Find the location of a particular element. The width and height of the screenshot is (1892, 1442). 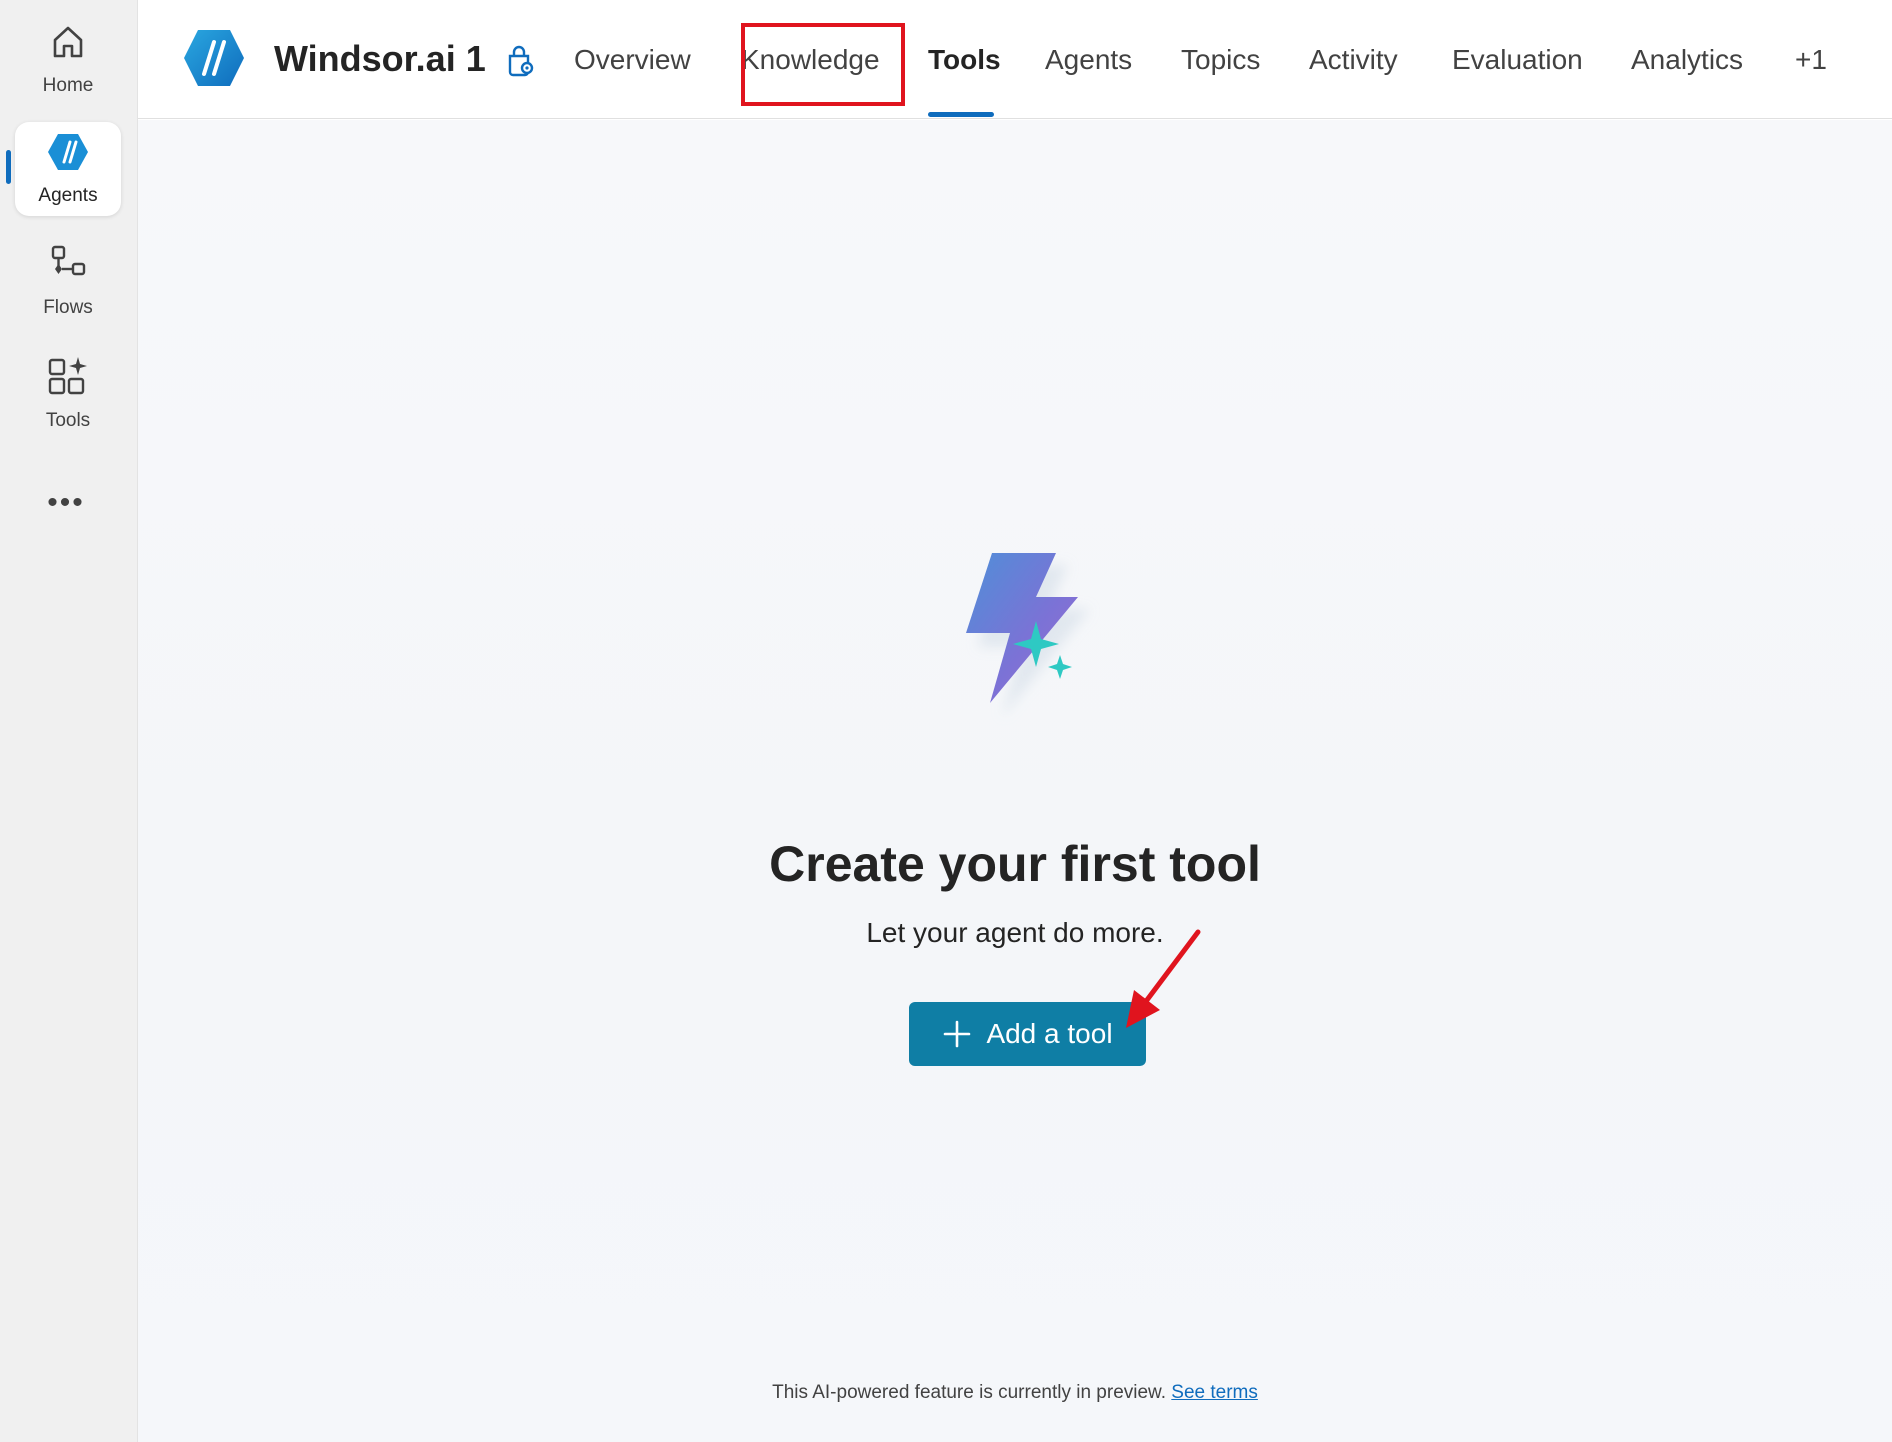

tab-topics: Topics is located at coordinates (1220, 59).